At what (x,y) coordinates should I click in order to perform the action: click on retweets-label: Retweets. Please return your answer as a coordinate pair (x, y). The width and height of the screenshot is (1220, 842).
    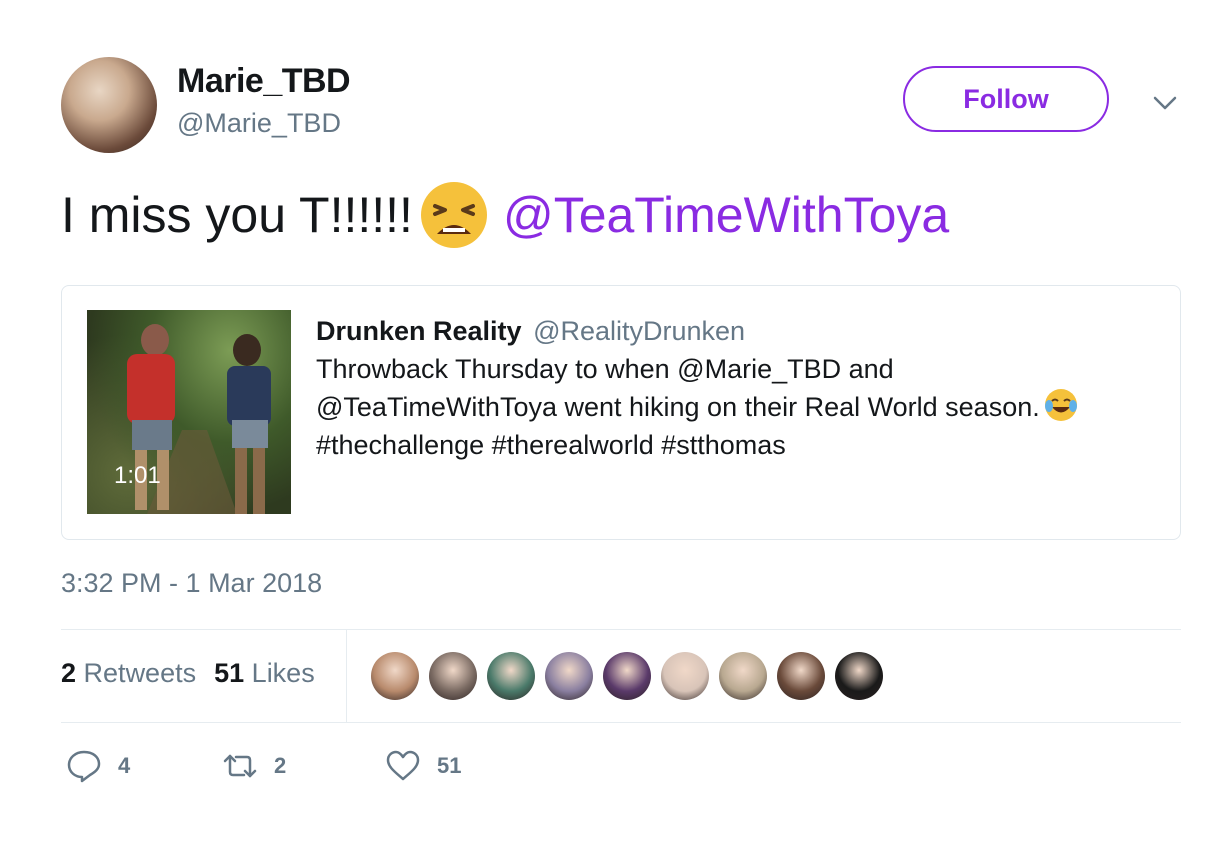
    Looking at the image, I should click on (140, 673).